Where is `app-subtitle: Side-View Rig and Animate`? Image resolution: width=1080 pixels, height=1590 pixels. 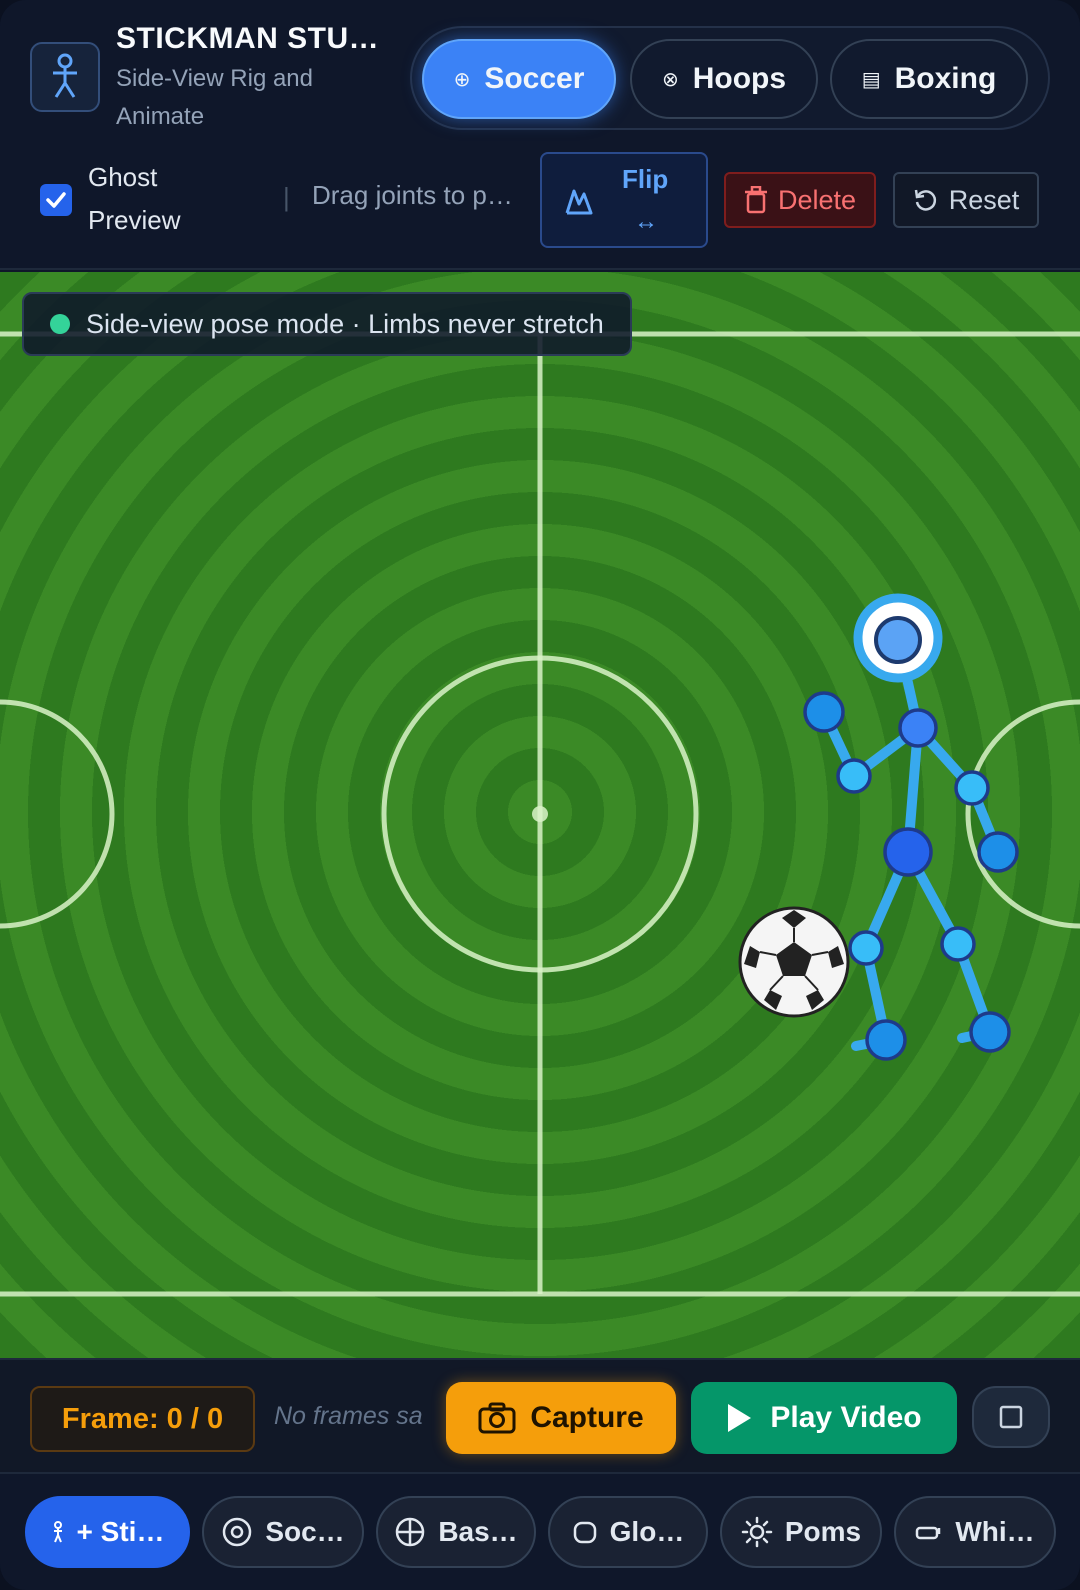
app-subtitle: Side-View Rig and Animate is located at coordinates (215, 97).